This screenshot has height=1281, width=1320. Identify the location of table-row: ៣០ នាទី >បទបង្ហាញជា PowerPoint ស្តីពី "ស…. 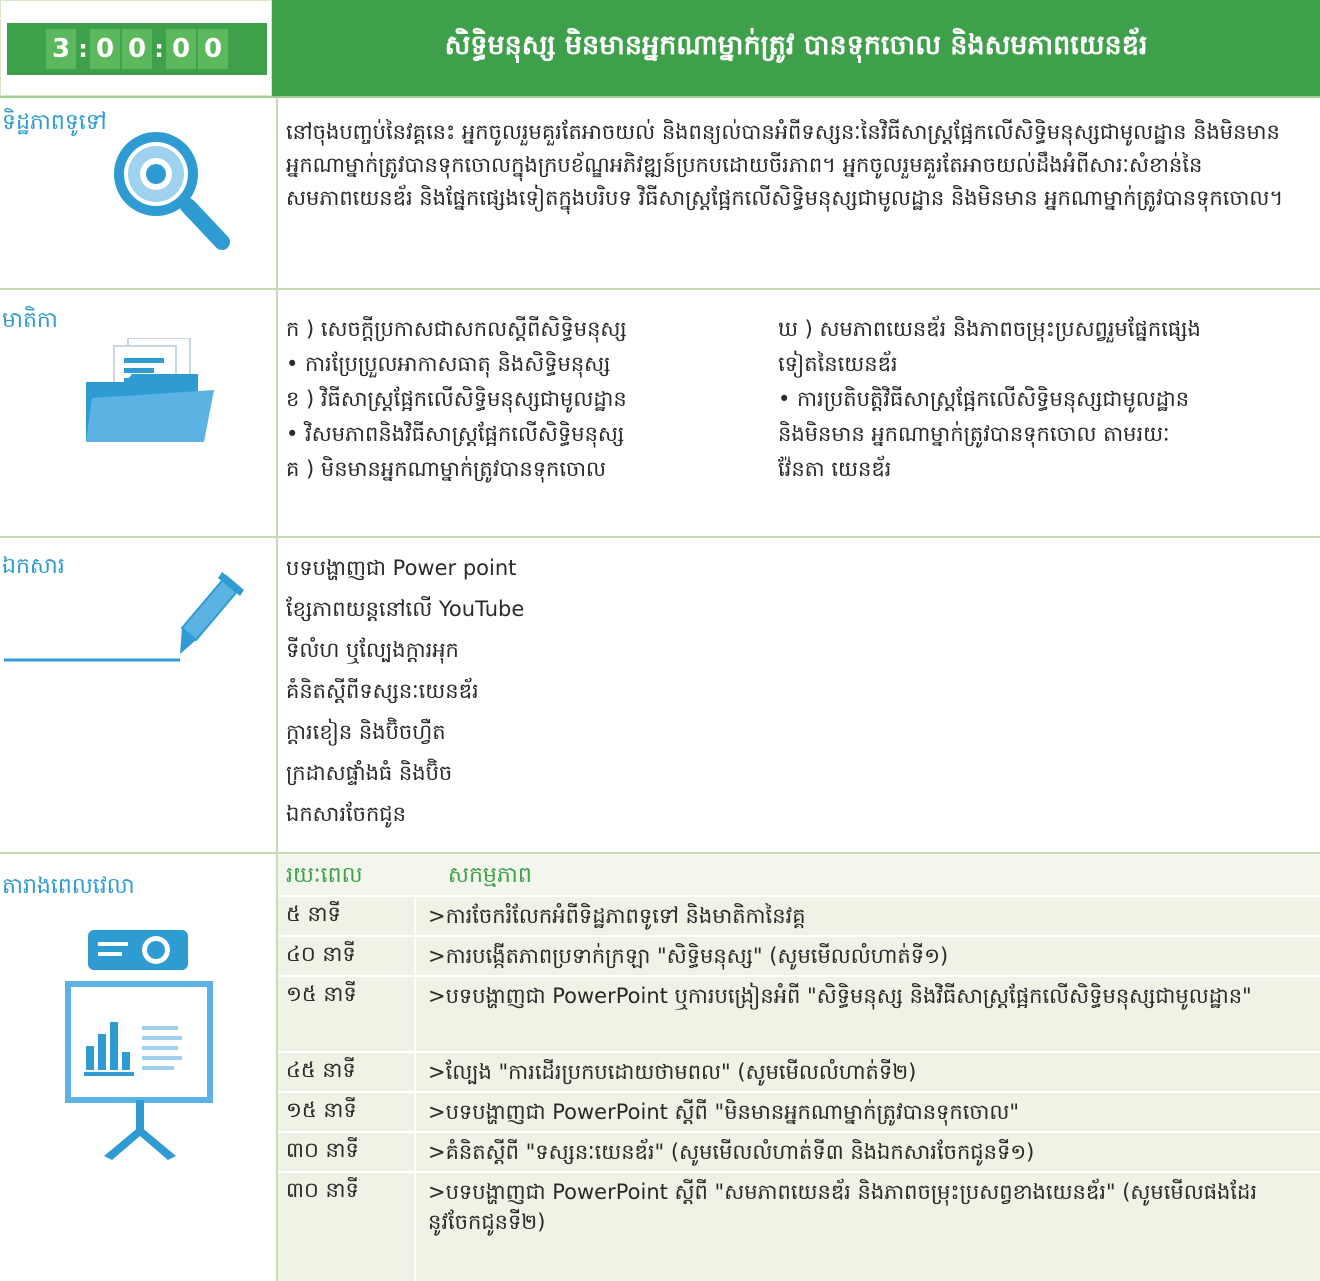
(799, 1226).